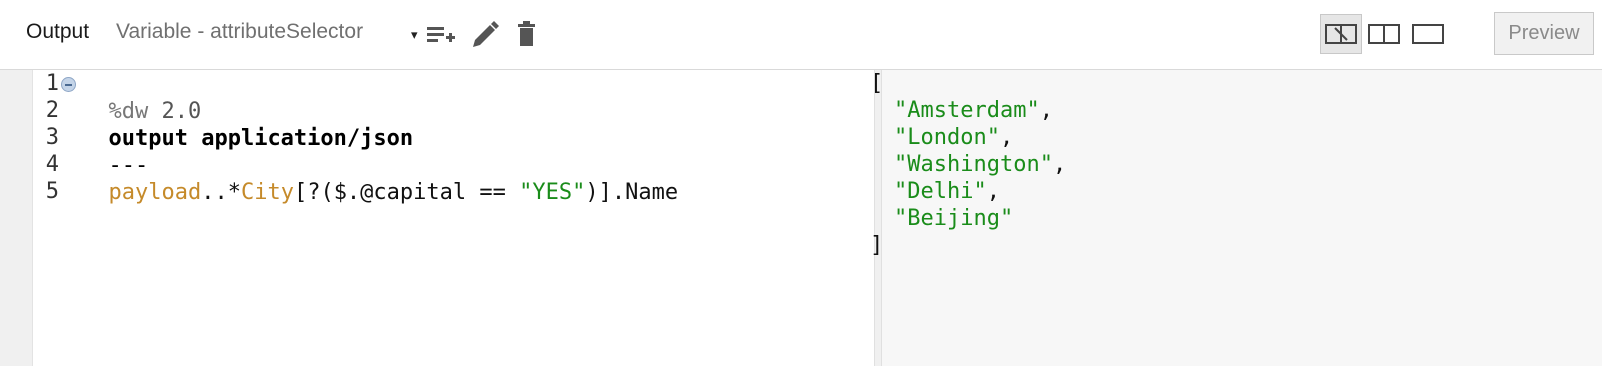 The image size is (1602, 366). What do you see at coordinates (1544, 33) in the screenshot?
I see `preview-button: Preview` at bounding box center [1544, 33].